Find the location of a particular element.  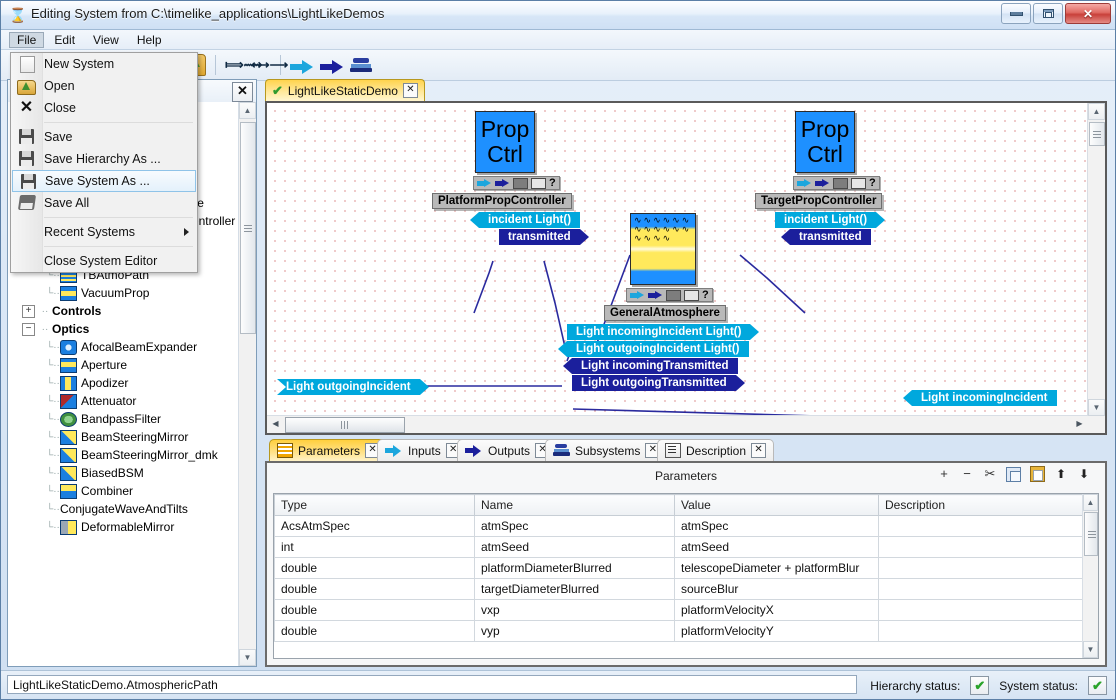

system-port-outgoingincident: Light outgoingIncident is located at coordinates (353, 387).